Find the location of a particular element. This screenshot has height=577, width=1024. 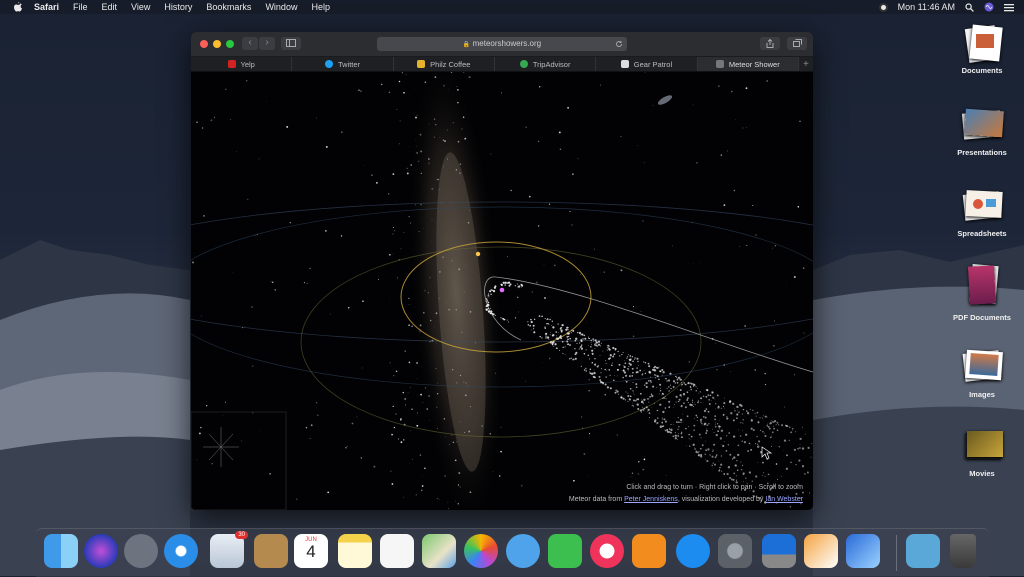

reload-icon is located at coordinates (619, 44).